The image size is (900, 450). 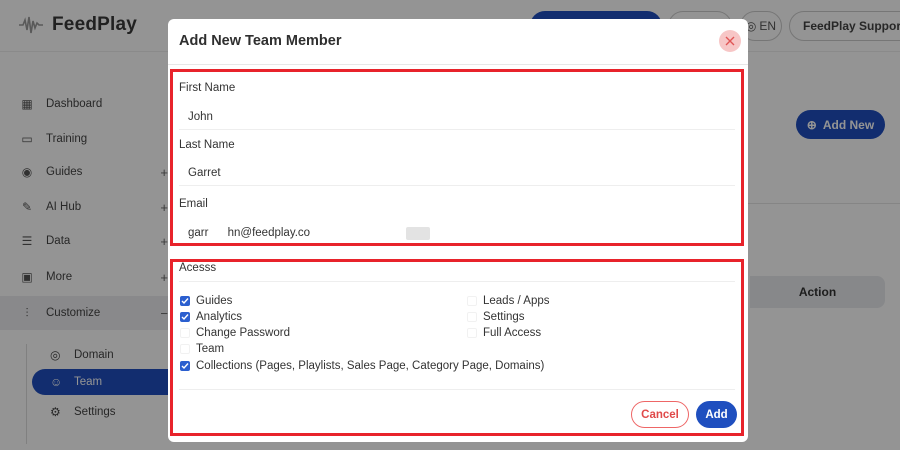 I want to click on modal-title: Add New Team Member, so click(x=260, y=41).